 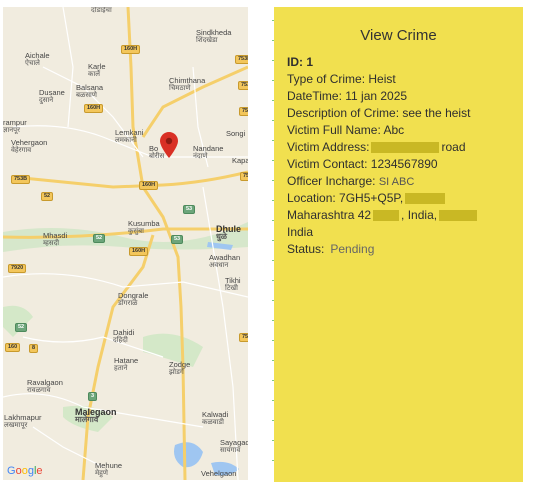 What do you see at coordinates (233, 284) in the screenshot?
I see `place-label: Tikhi टिखी` at bounding box center [233, 284].